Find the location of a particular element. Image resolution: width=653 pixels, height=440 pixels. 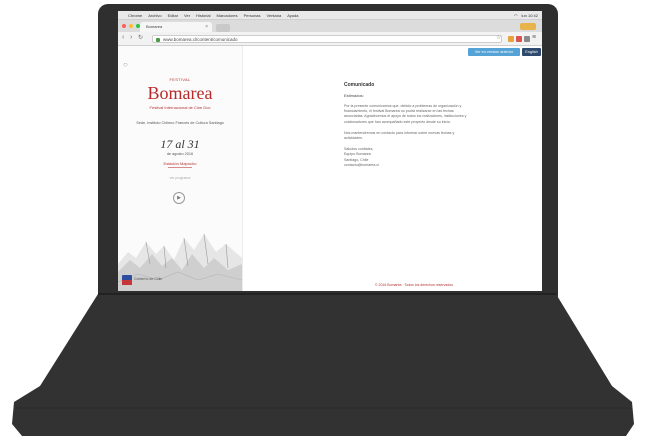

browser-menu-icon: ≡ is located at coordinates (534, 38).